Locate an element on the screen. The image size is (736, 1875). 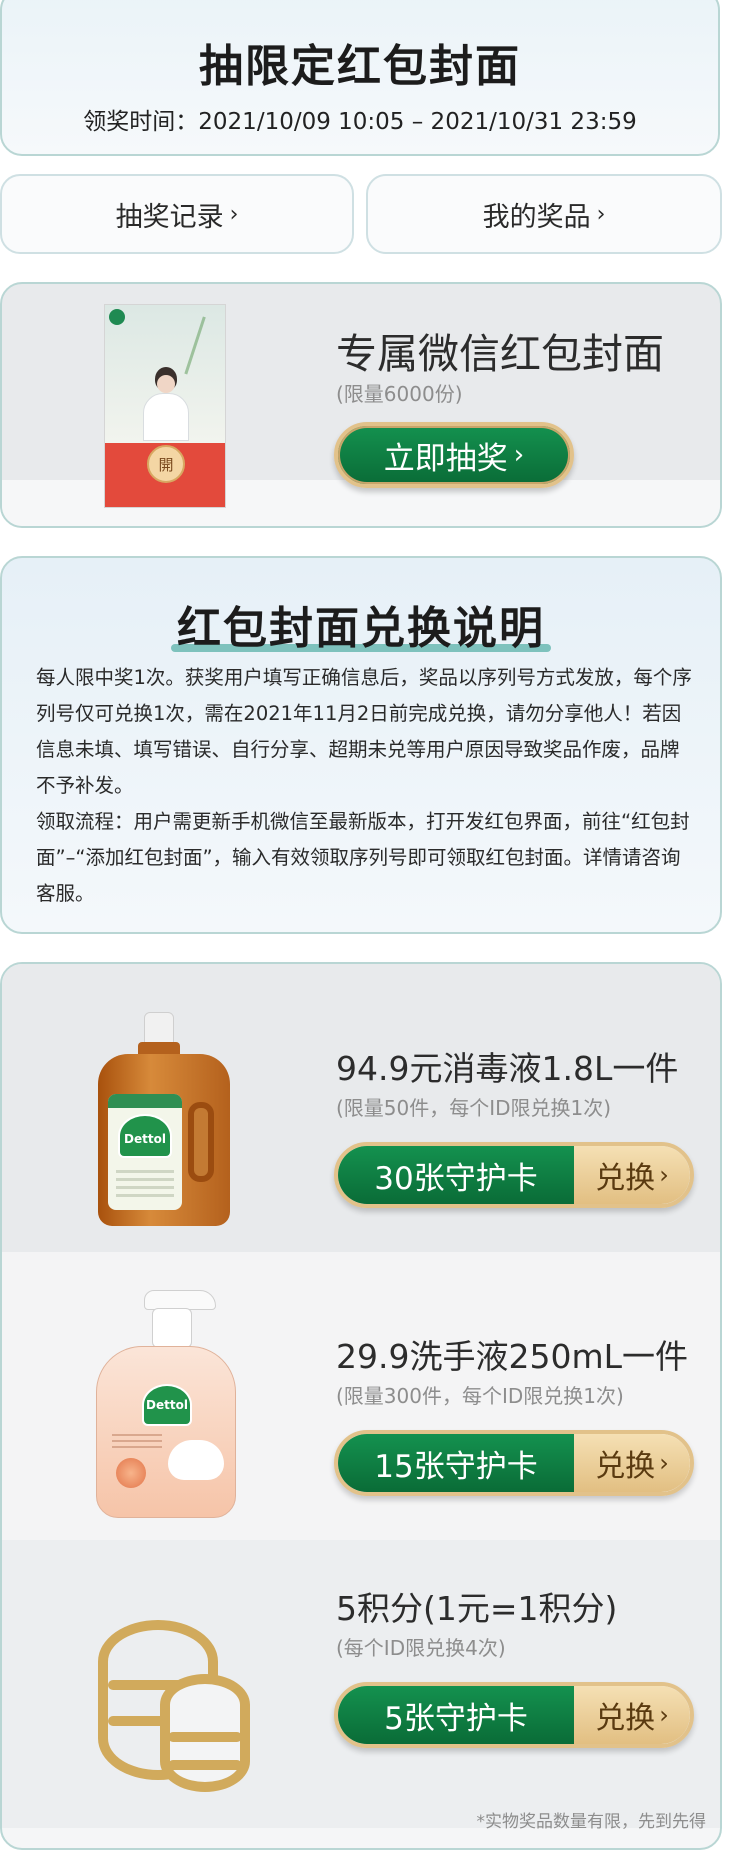
exchange-button: 30张守护卡 兑换 › is located at coordinates (514, 1175).